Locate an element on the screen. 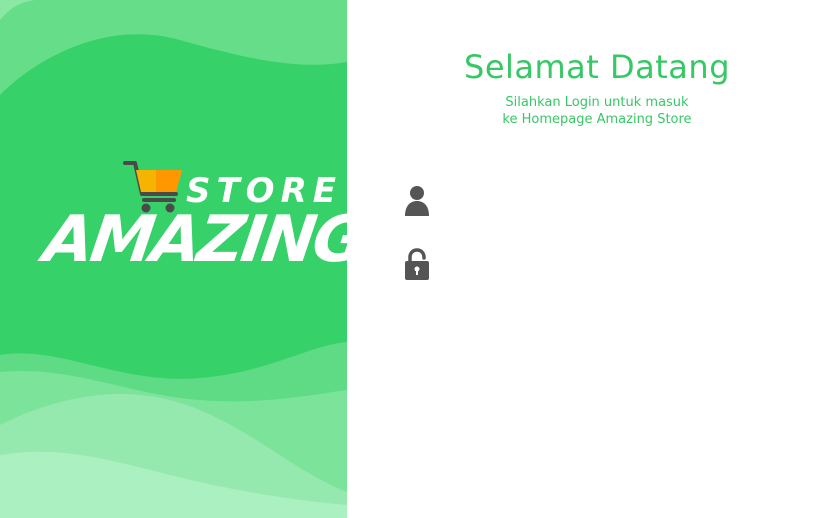  password-input is located at coordinates (598, 269).